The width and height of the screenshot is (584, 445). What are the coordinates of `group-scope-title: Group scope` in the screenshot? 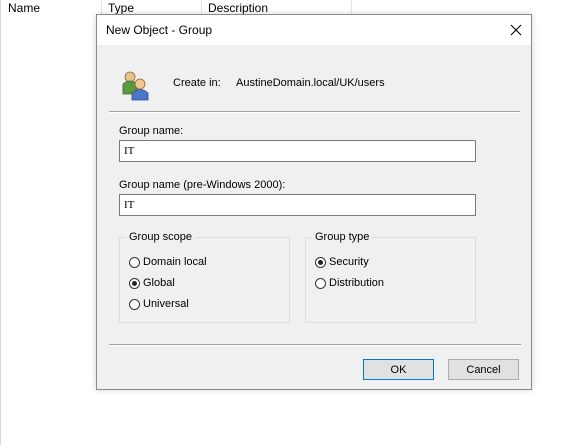 It's located at (160, 237).